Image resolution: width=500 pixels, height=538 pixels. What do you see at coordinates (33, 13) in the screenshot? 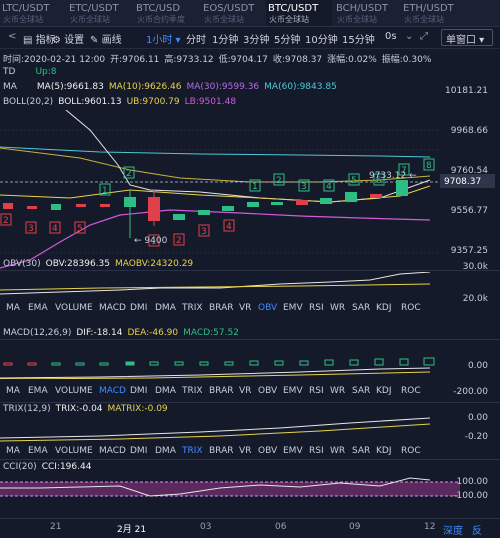
I see `tab-ltc-usdt: LTC/USDT 火币全球站` at bounding box center [33, 13].